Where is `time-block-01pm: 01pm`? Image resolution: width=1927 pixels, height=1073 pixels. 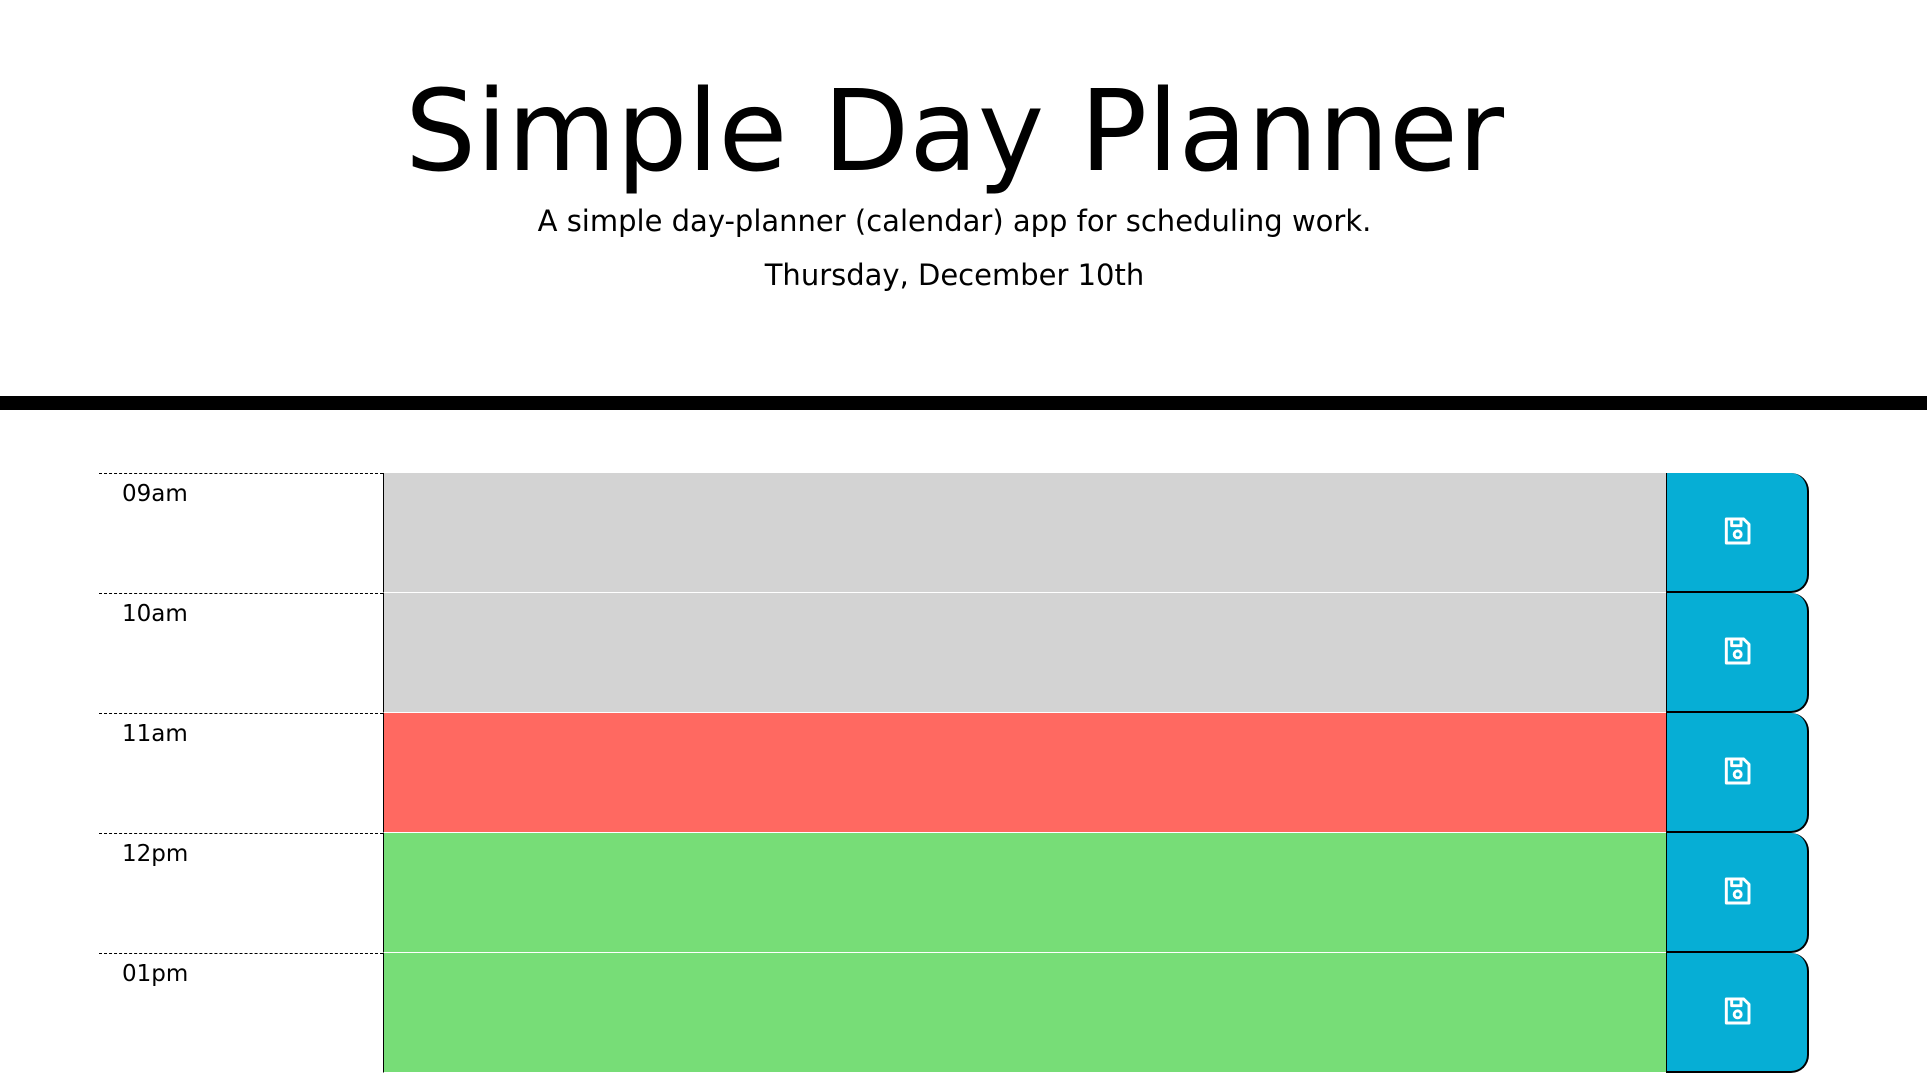 time-block-01pm: 01pm is located at coordinates (954, 1013).